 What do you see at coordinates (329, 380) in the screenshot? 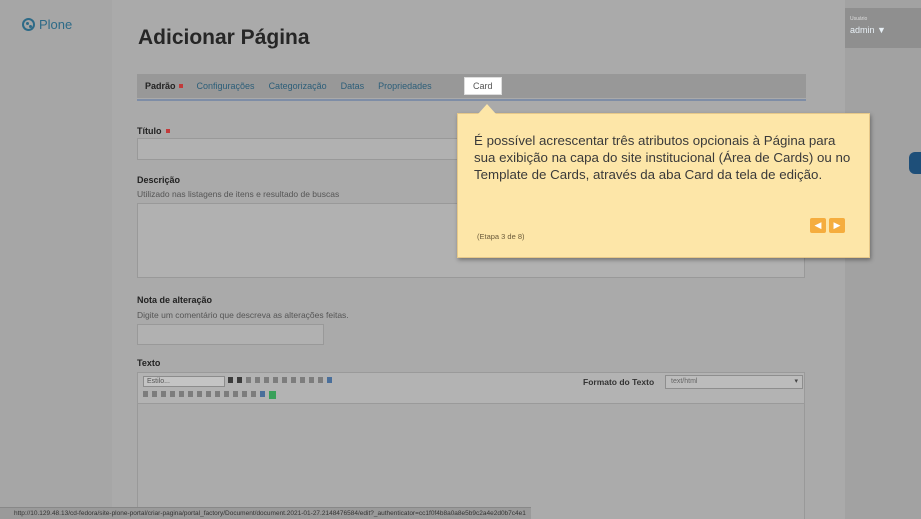
I see `link-icon` at bounding box center [329, 380].